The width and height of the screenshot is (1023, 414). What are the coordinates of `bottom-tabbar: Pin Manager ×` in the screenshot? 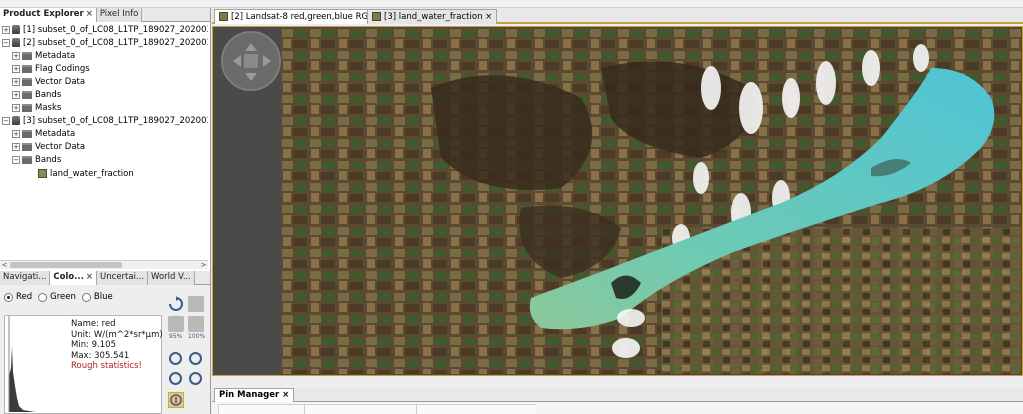 It's located at (617, 395).